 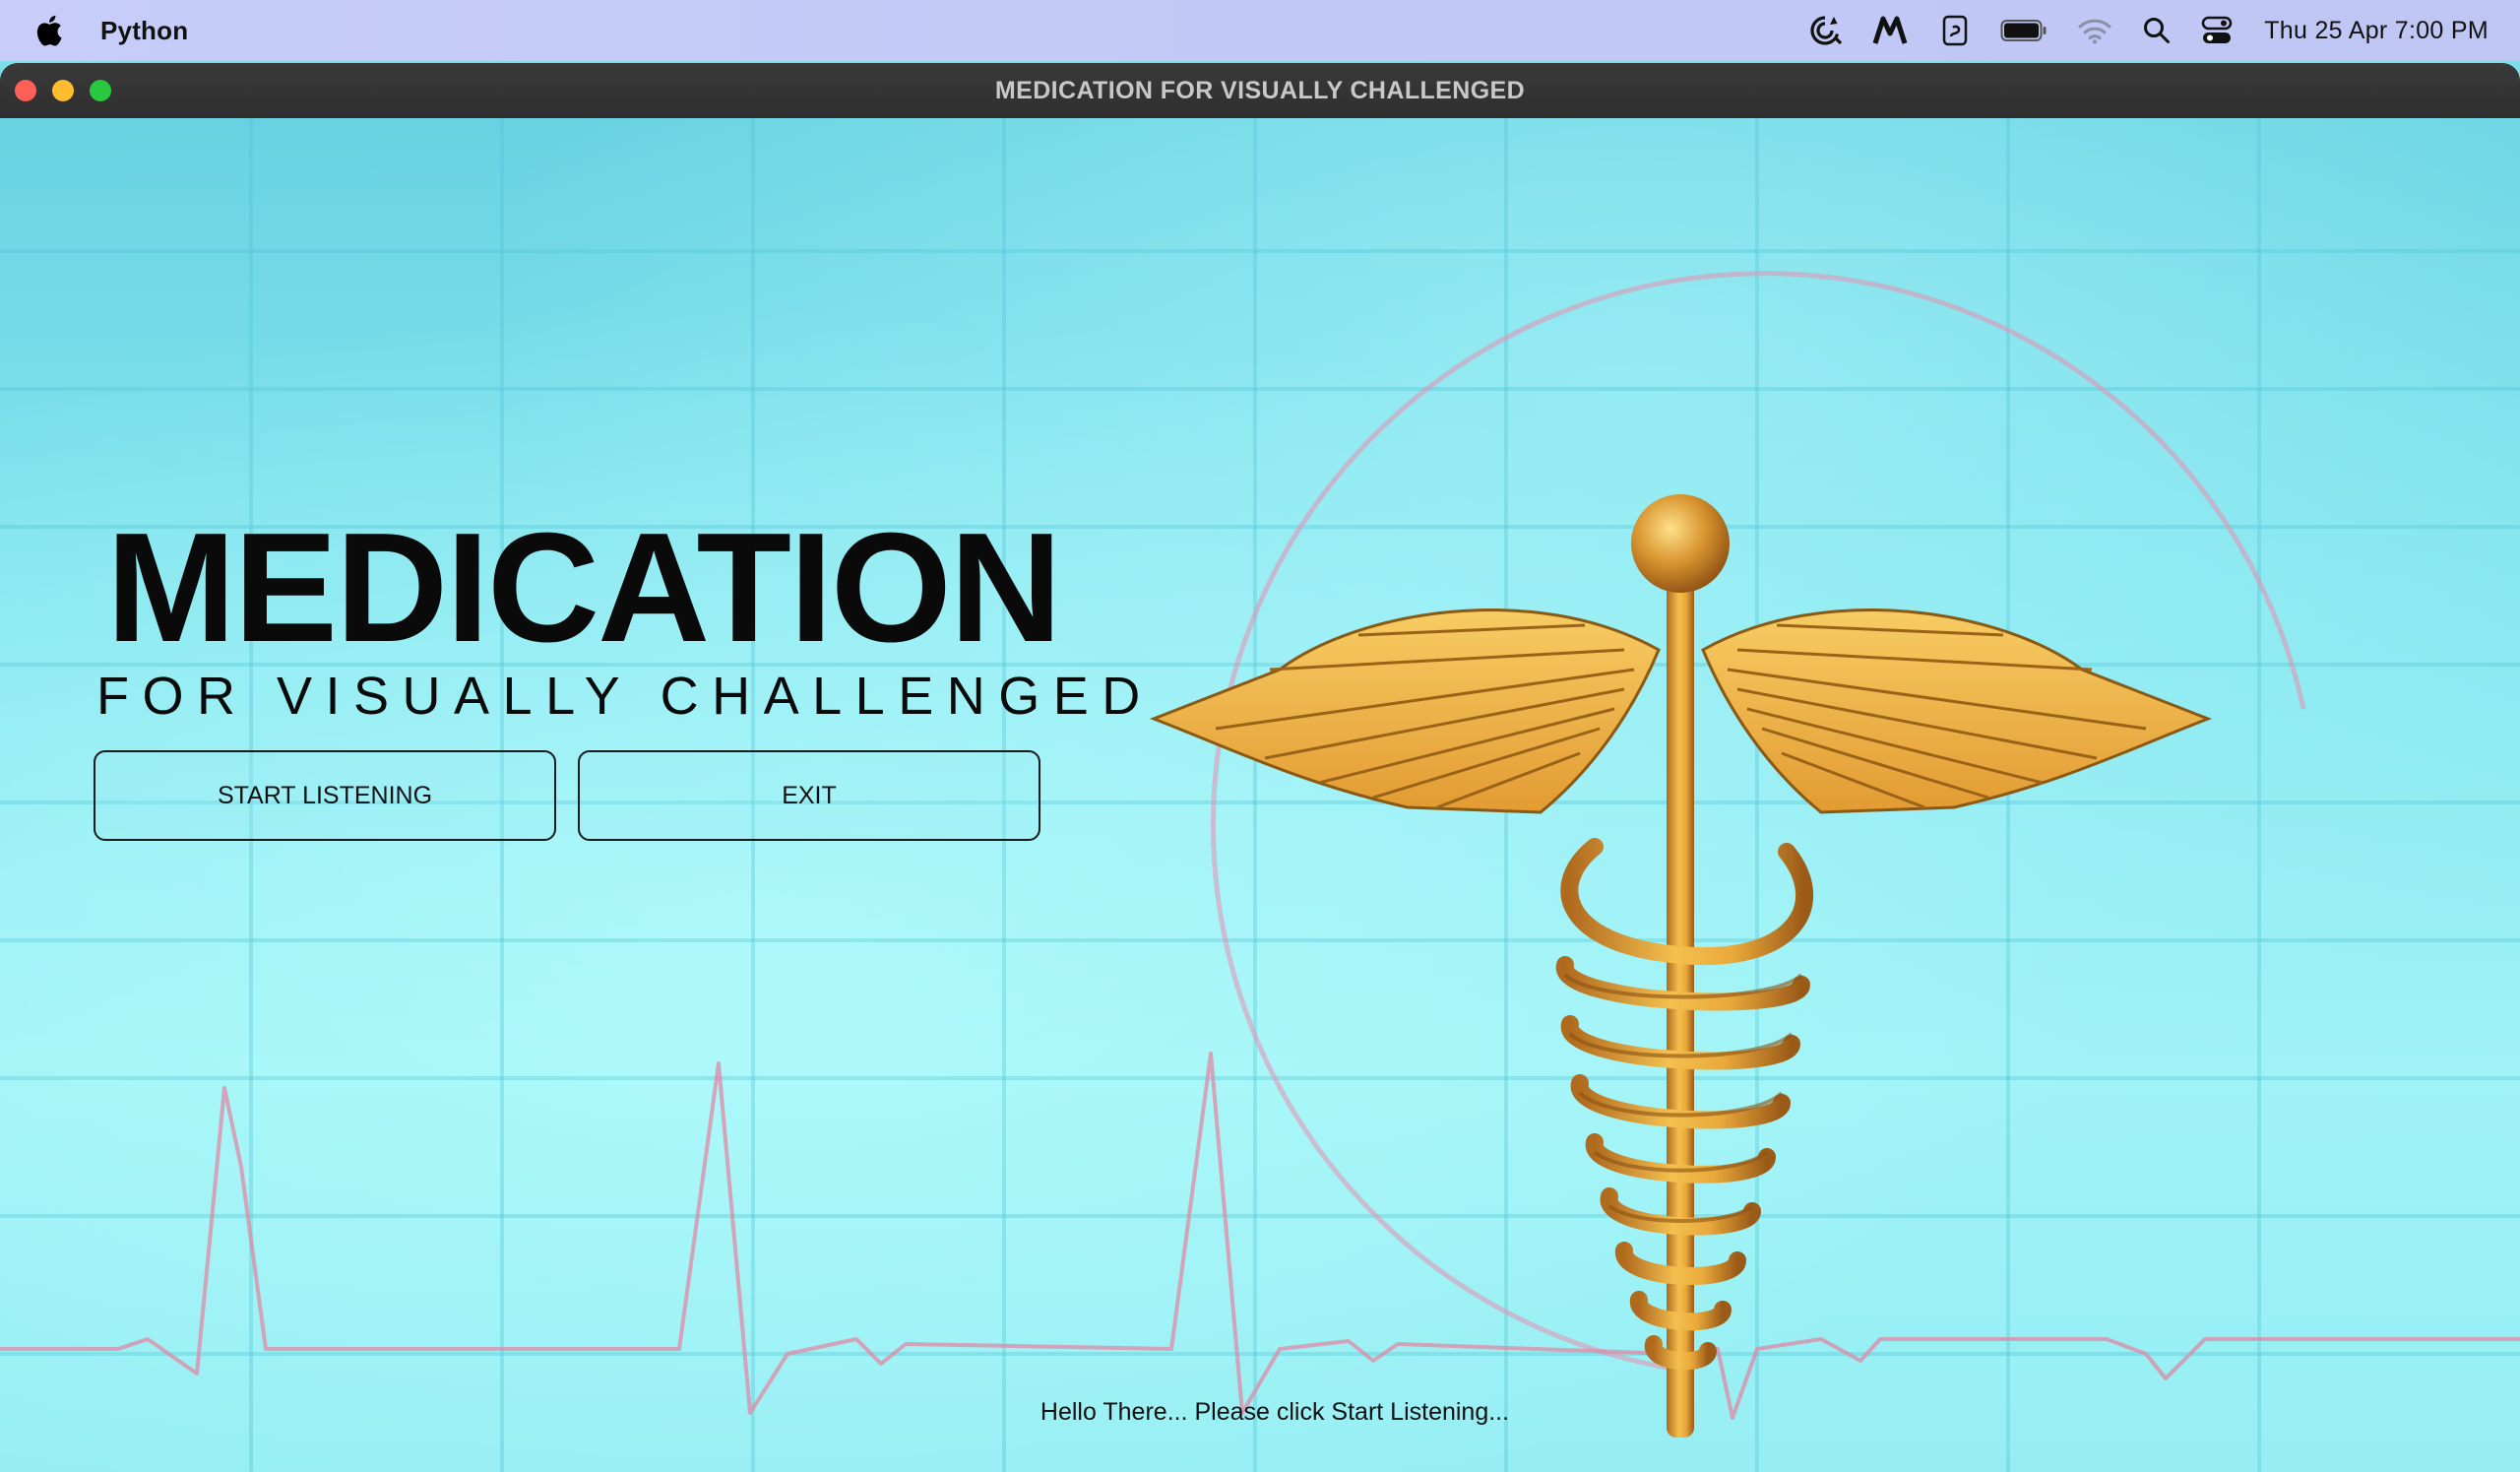 What do you see at coordinates (625, 696) in the screenshot?
I see `app-subheading: FOR VISUALLY CHALLENGED` at bounding box center [625, 696].